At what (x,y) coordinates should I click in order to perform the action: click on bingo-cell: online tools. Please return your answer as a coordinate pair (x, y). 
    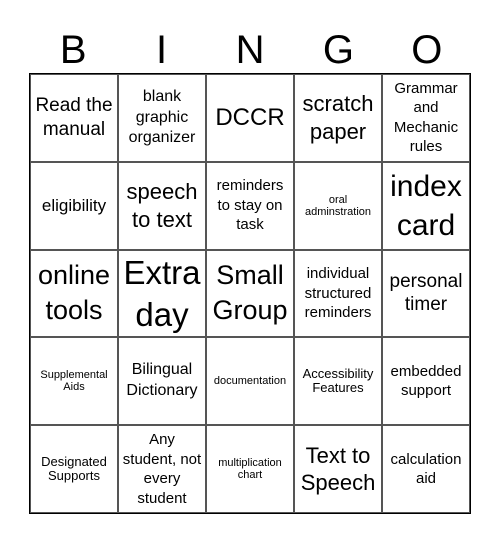
    Looking at the image, I should click on (74, 293).